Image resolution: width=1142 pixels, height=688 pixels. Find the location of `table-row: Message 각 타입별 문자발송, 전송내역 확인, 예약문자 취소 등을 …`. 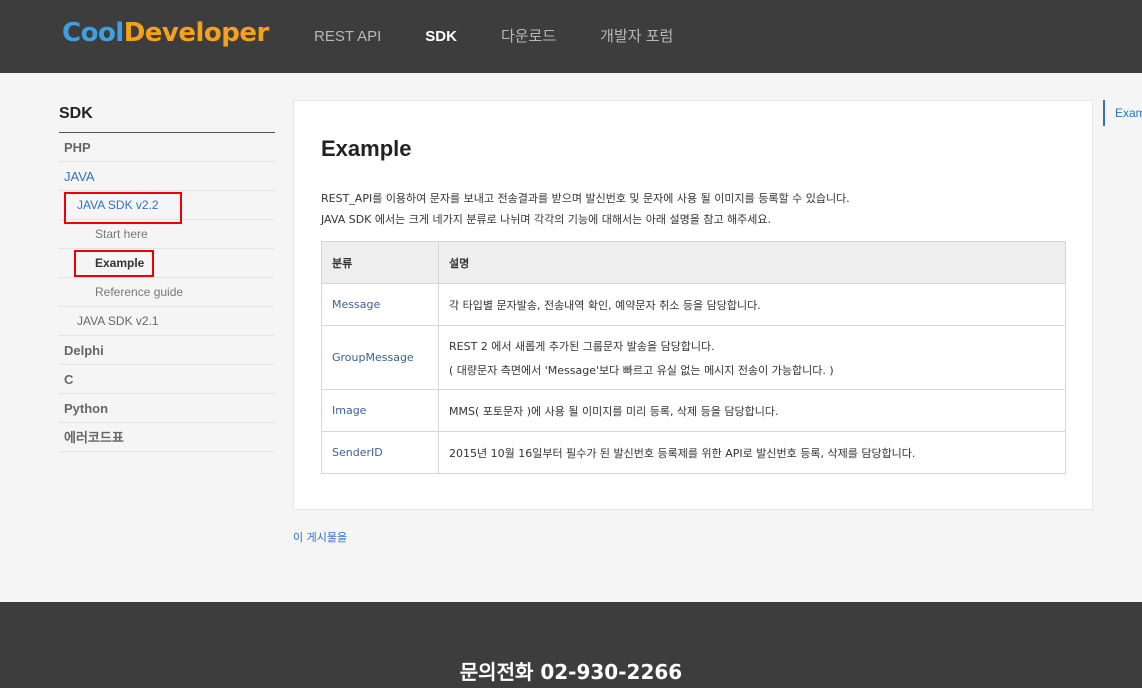

table-row: Message 각 타입별 문자발송, 전송내역 확인, 예약문자 취소 등을 … is located at coordinates (693, 304).